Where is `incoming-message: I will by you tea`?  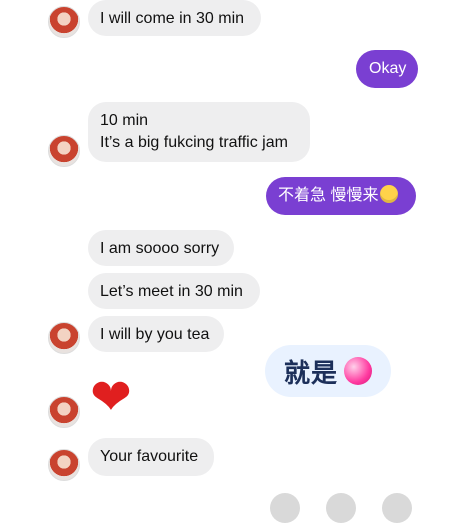
incoming-message: I will by you tea is located at coordinates (156, 334).